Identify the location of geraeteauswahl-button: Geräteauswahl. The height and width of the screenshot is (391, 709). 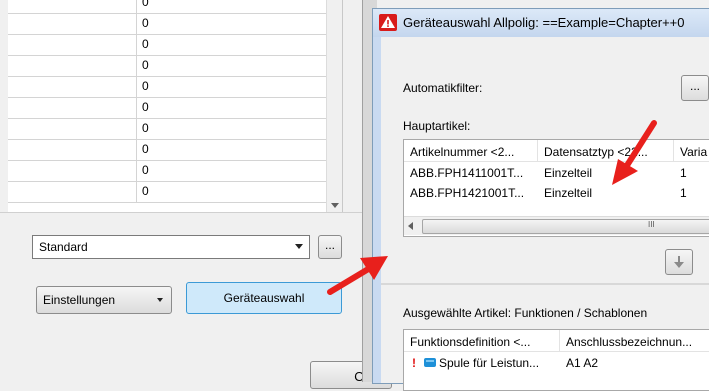
(264, 298).